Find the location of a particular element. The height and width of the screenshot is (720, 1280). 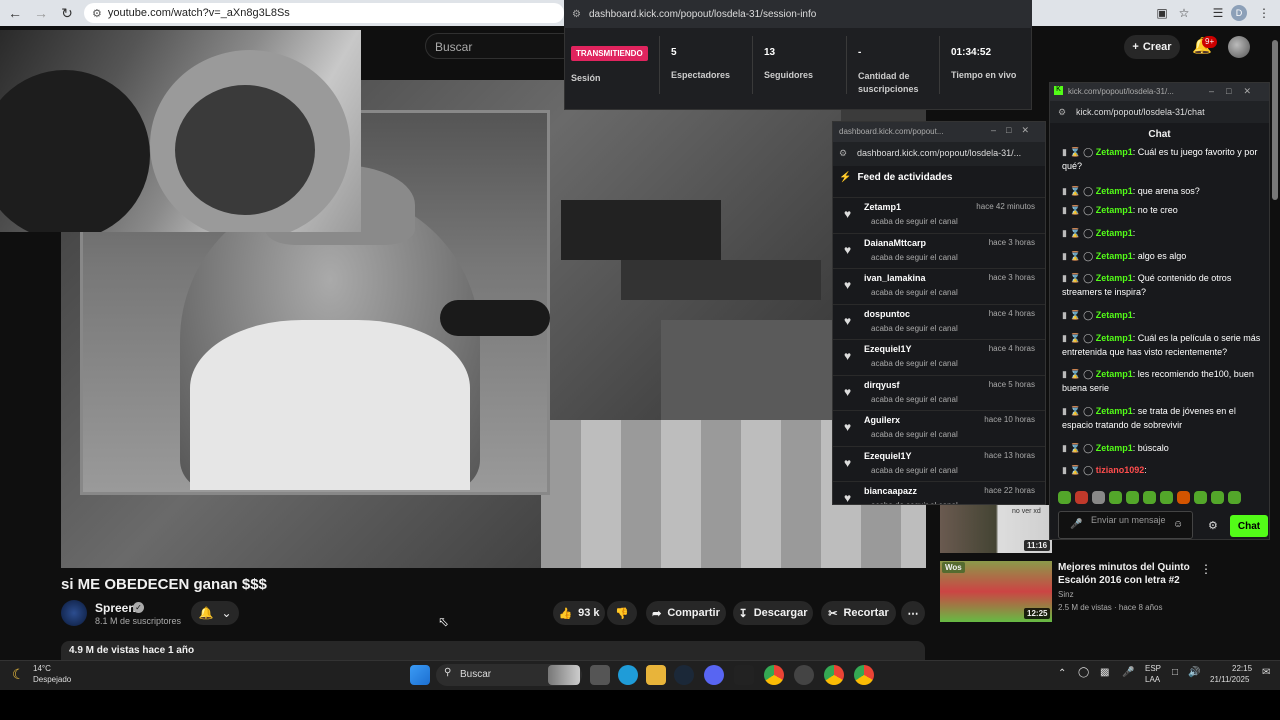

file-explorer-icon is located at coordinates (656, 675).